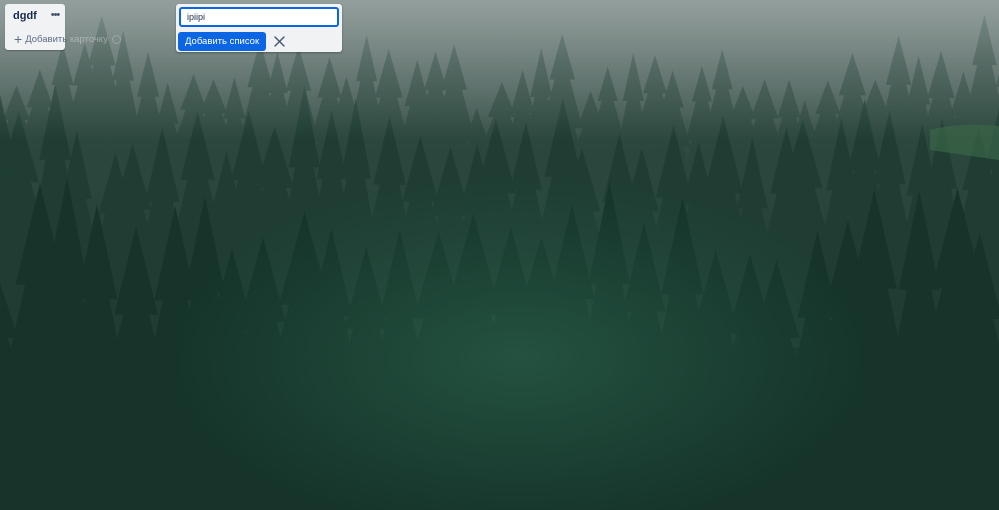 The image size is (999, 510). What do you see at coordinates (222, 41) in the screenshot?
I see `add-list-button: Добавить список` at bounding box center [222, 41].